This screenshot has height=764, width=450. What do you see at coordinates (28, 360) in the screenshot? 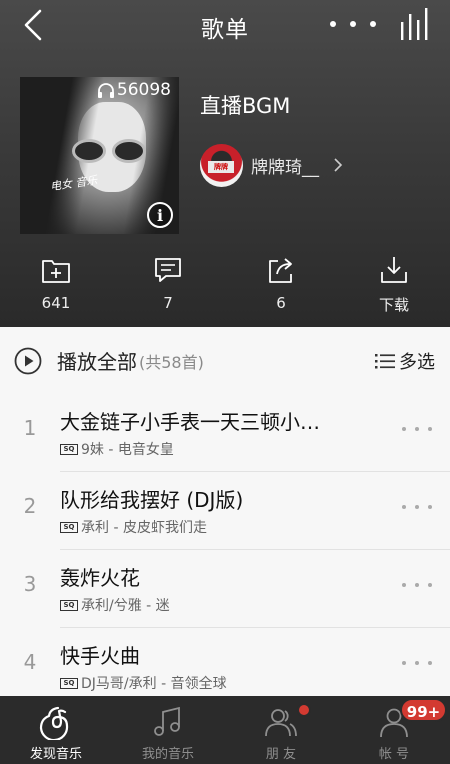
I see `play-circle-icon` at bounding box center [28, 360].